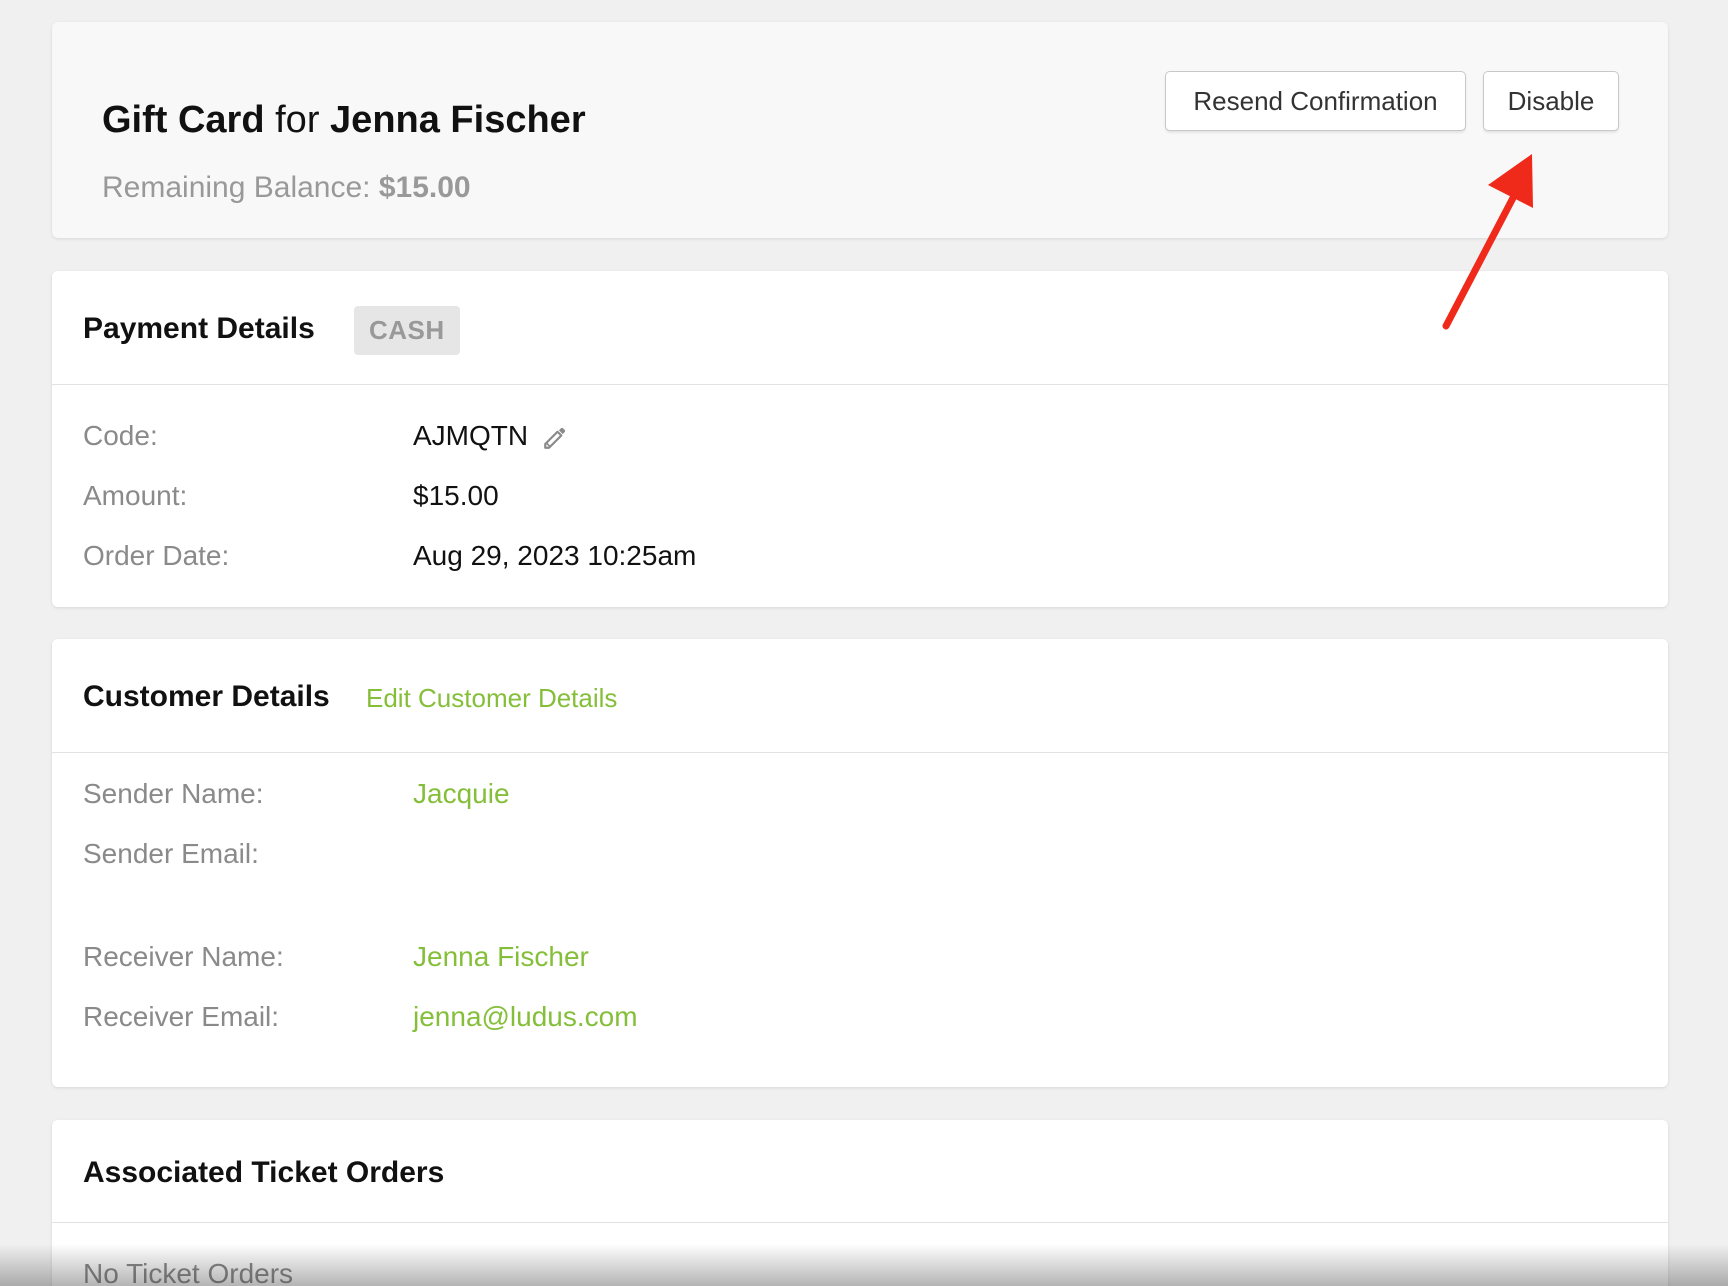 This screenshot has height=1286, width=1728. What do you see at coordinates (860, 1270) in the screenshot?
I see `ticket-orders-empty: No Ticket Orders` at bounding box center [860, 1270].